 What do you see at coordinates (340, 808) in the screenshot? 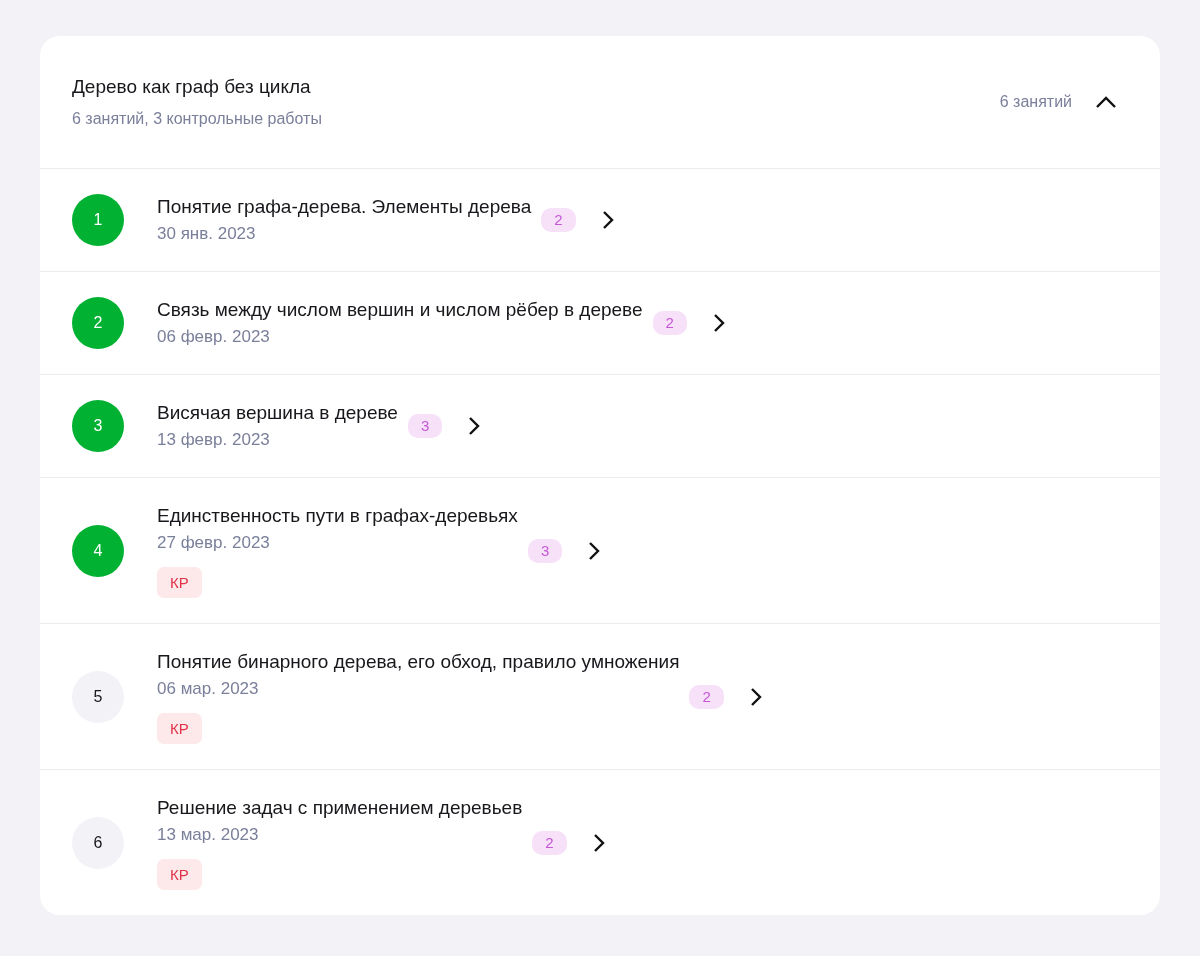
I see `lesson-title: Решение задач с применением деревьев` at bounding box center [340, 808].